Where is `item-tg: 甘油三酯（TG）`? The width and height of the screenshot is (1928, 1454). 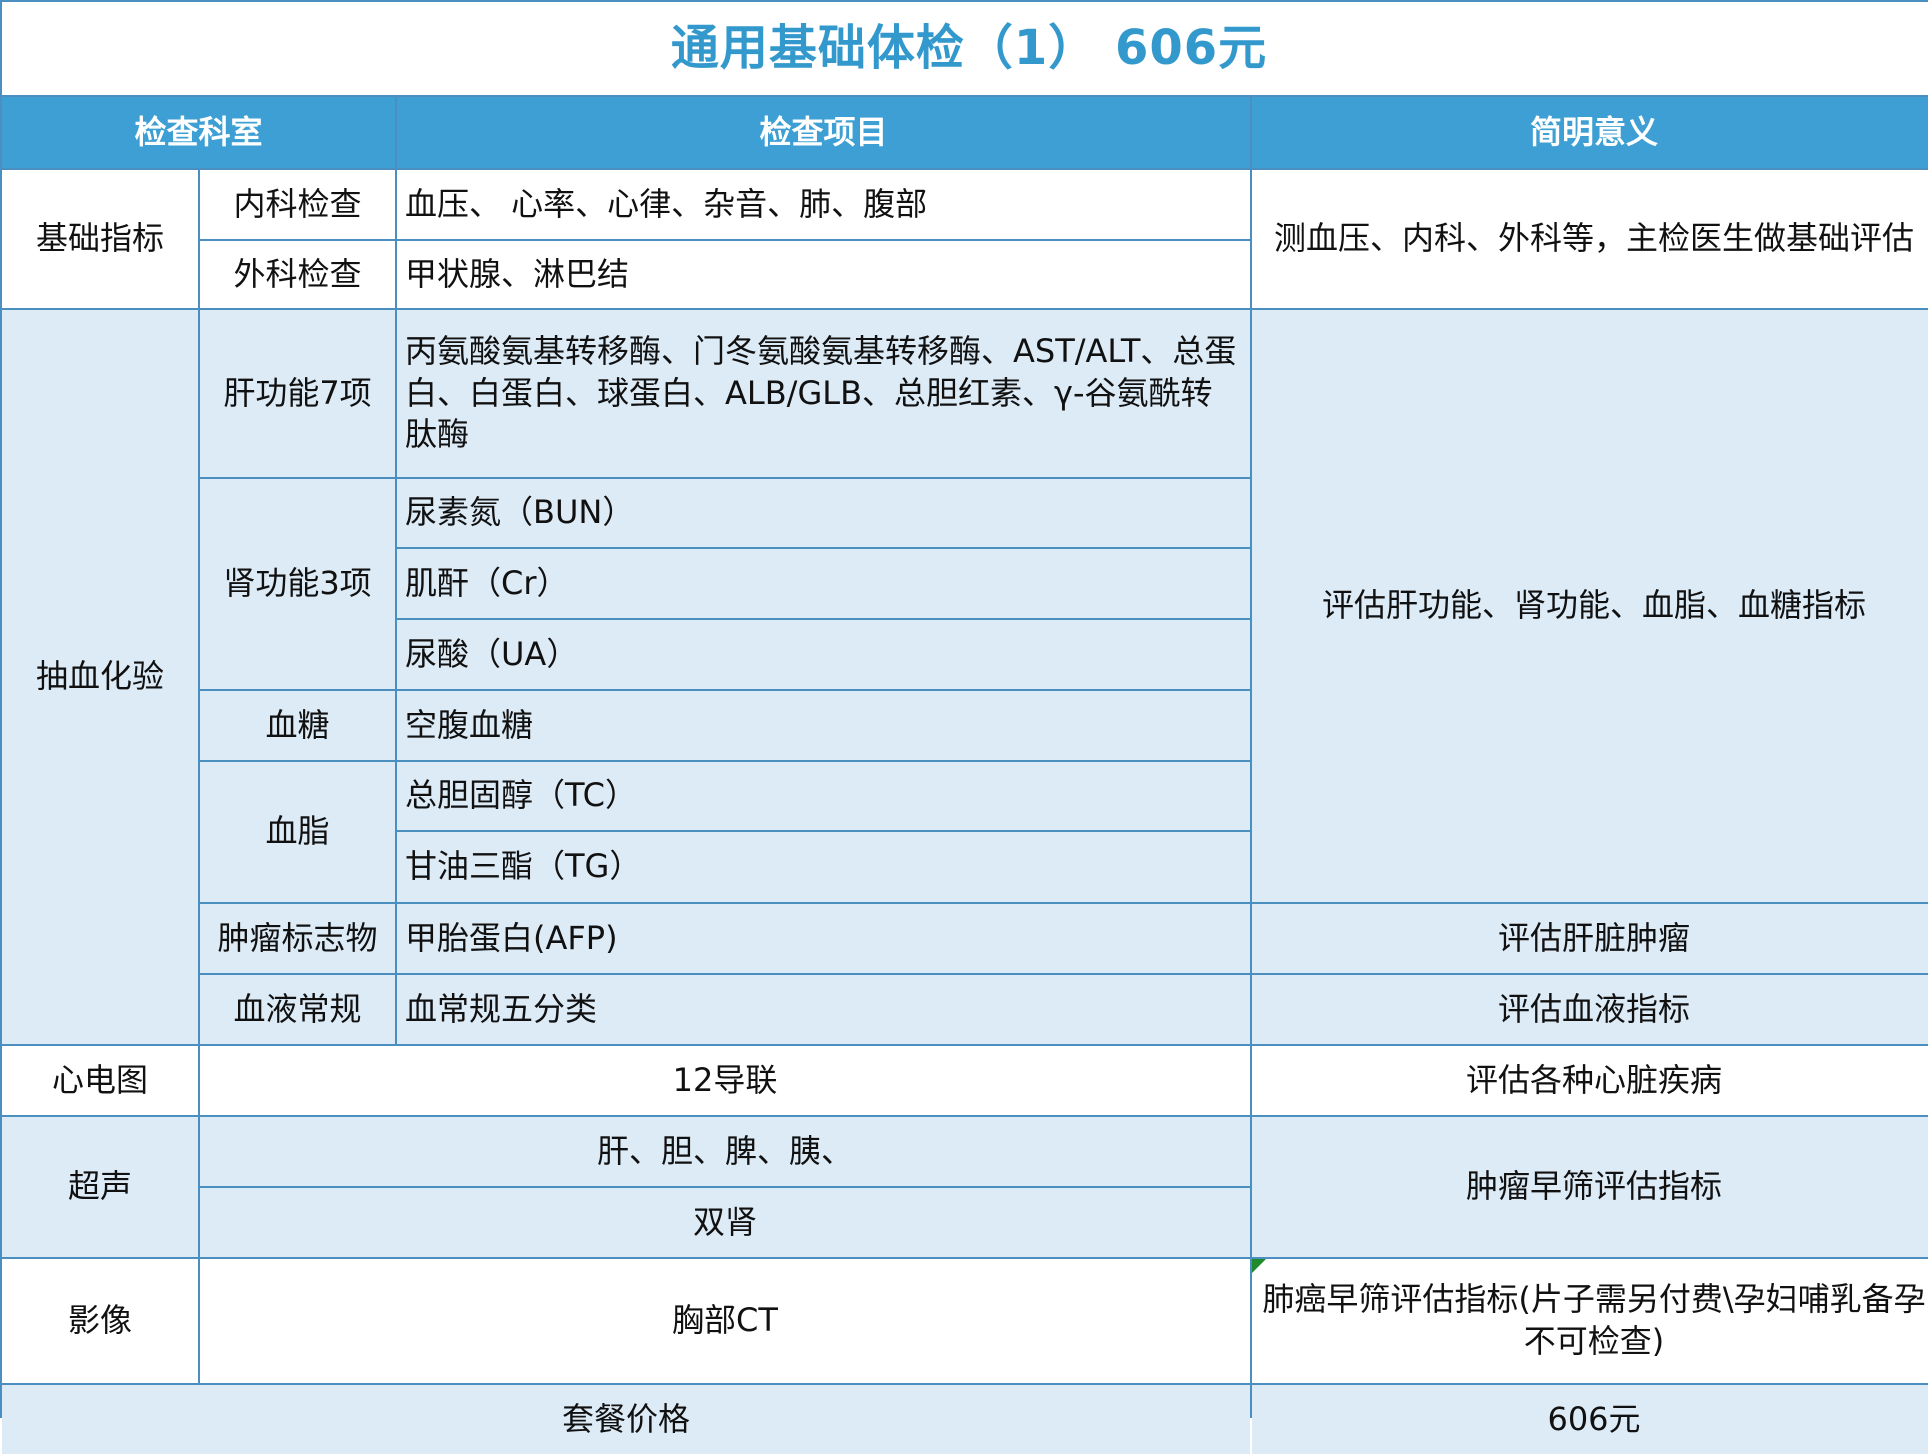
item-tg: 甘油三酯（TG） is located at coordinates (823, 867).